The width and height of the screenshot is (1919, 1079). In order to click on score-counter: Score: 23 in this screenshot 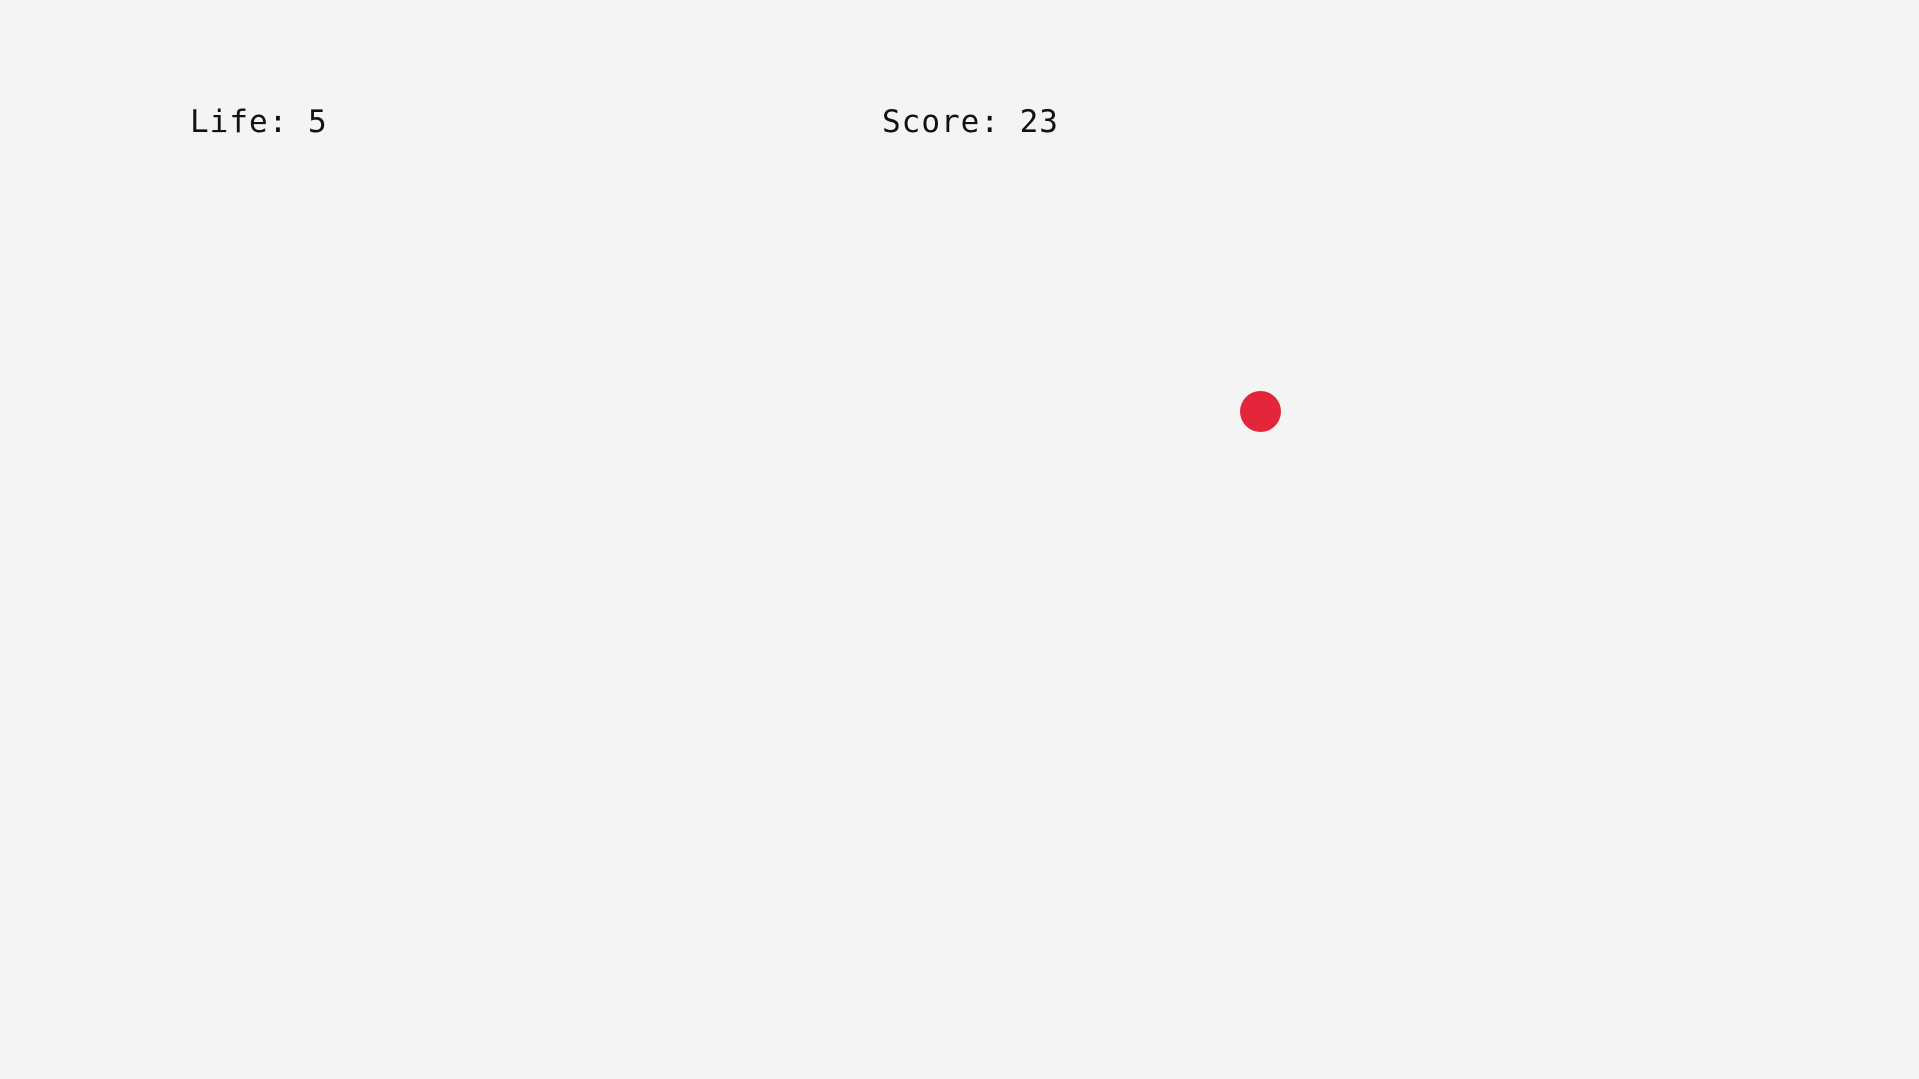, I will do `click(970, 122)`.